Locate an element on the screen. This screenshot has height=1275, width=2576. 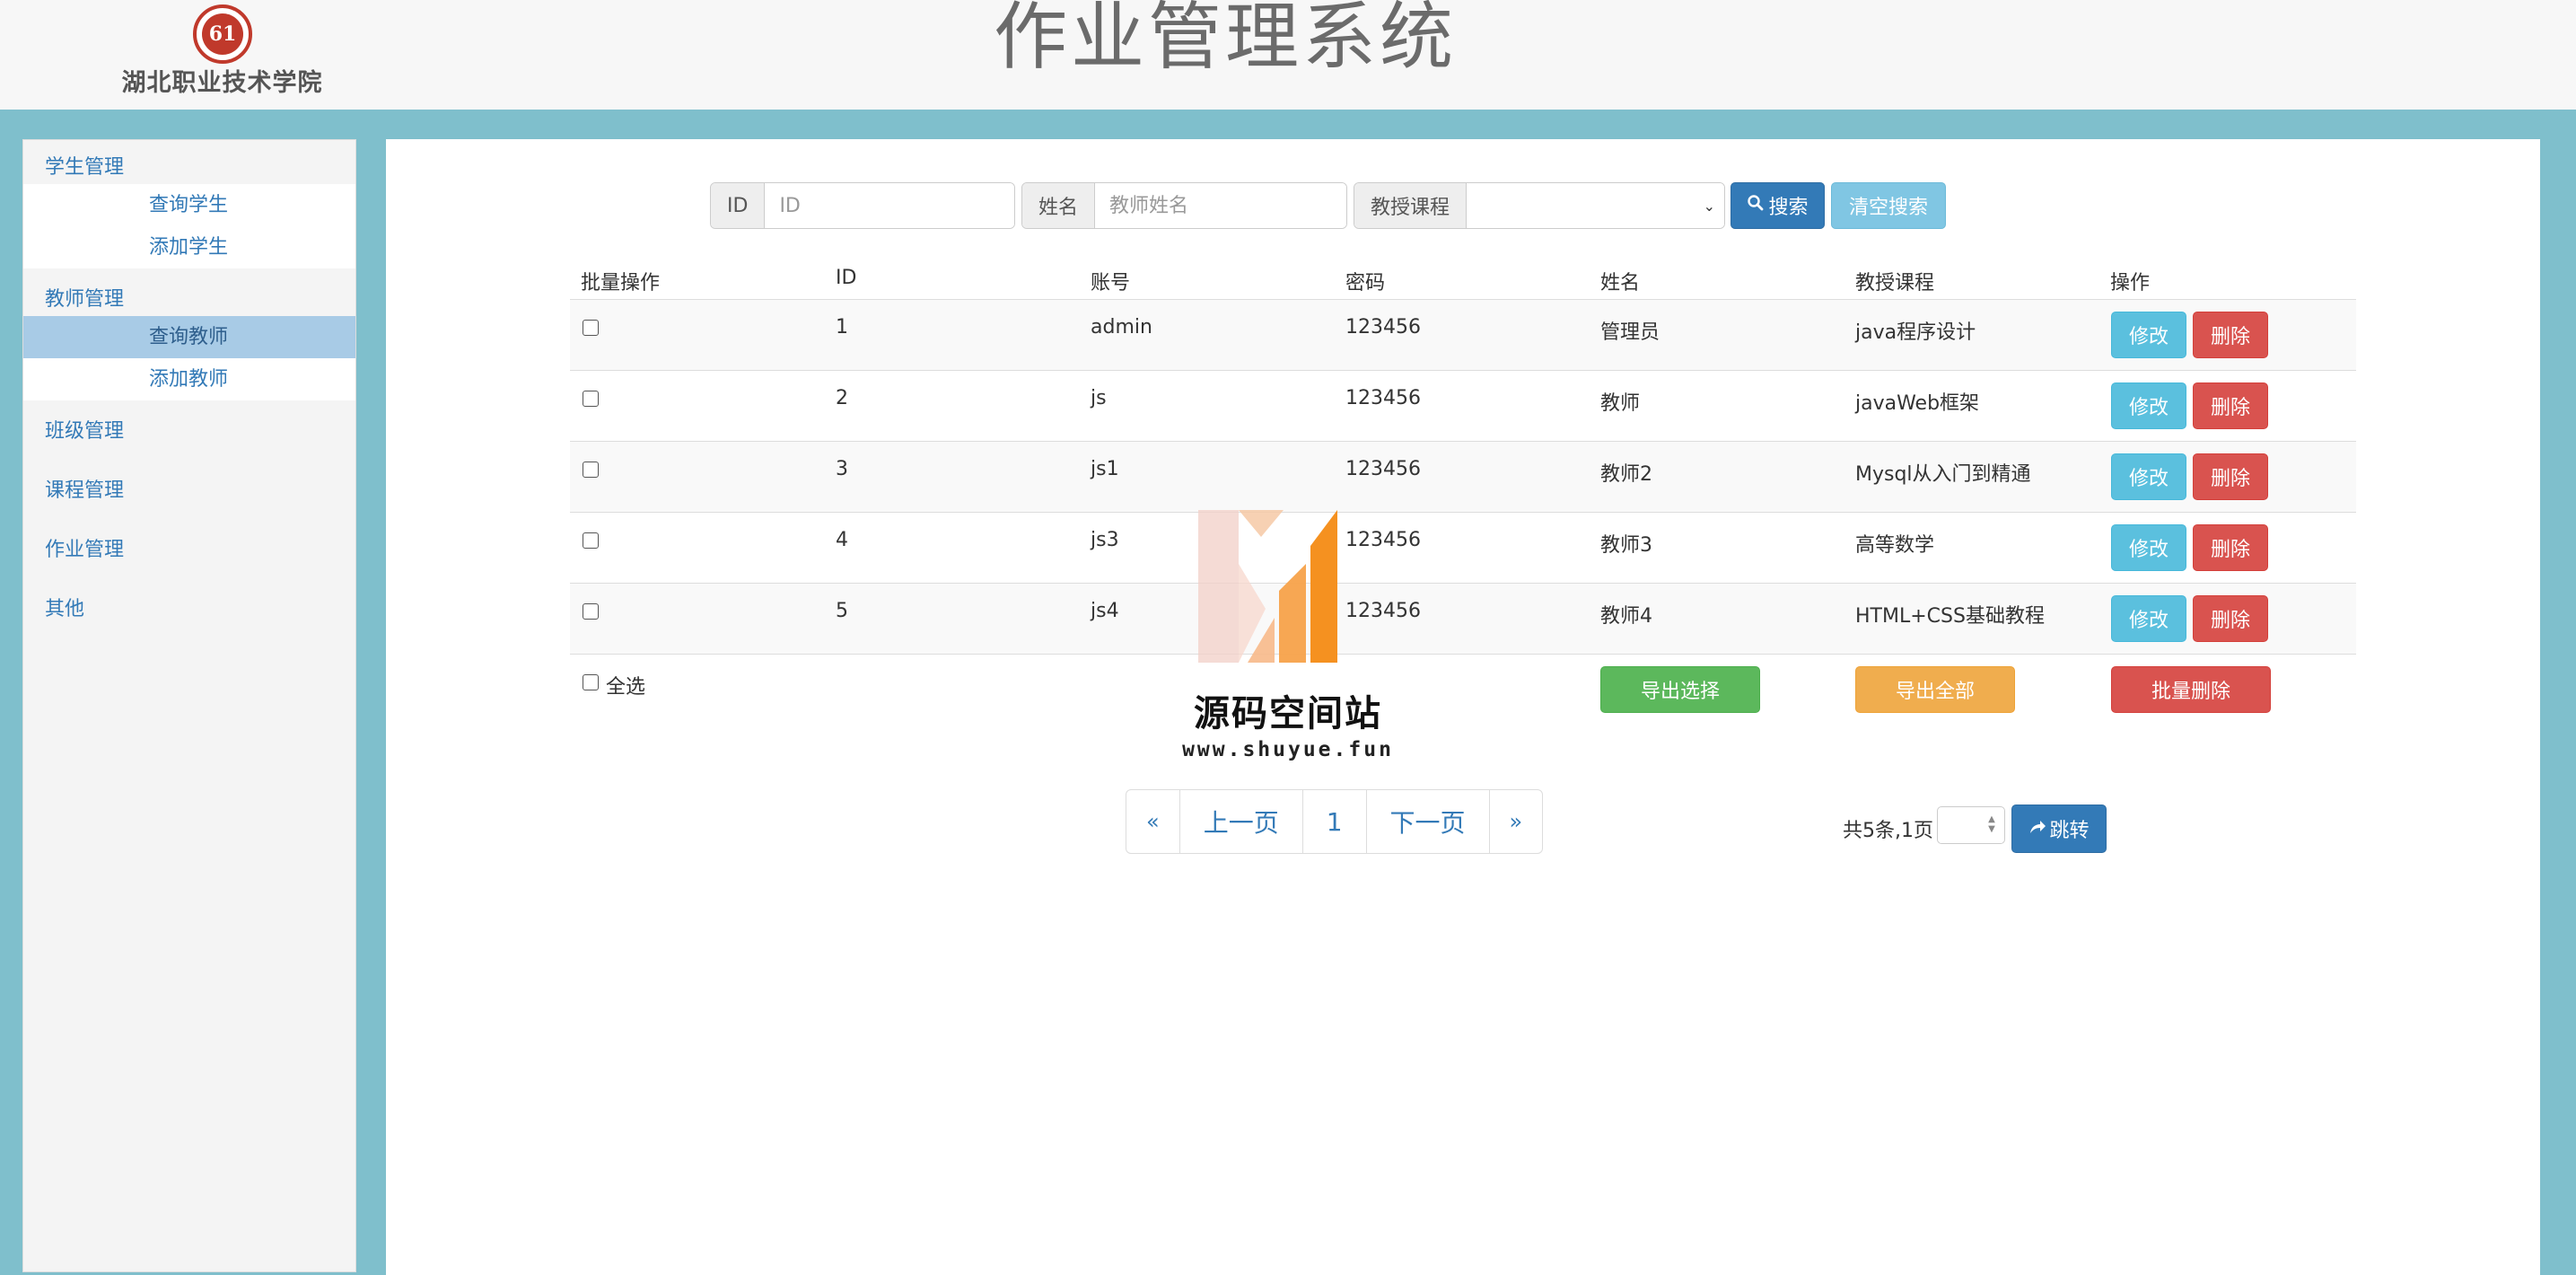
cell-id: 1 is located at coordinates (842, 327).